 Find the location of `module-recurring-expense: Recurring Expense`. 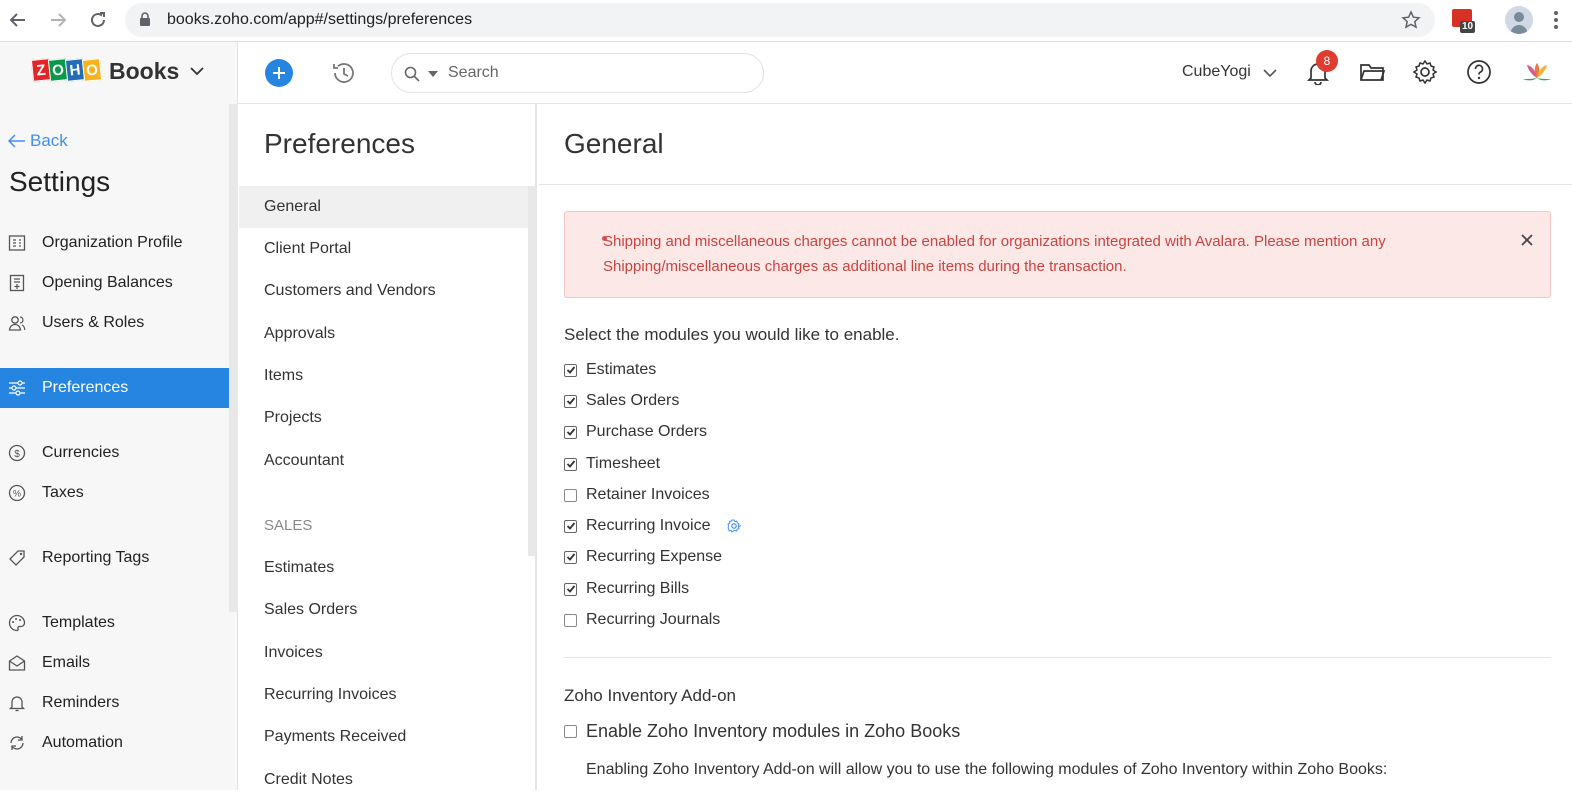

module-recurring-expense: Recurring Expense is located at coordinates (643, 557).